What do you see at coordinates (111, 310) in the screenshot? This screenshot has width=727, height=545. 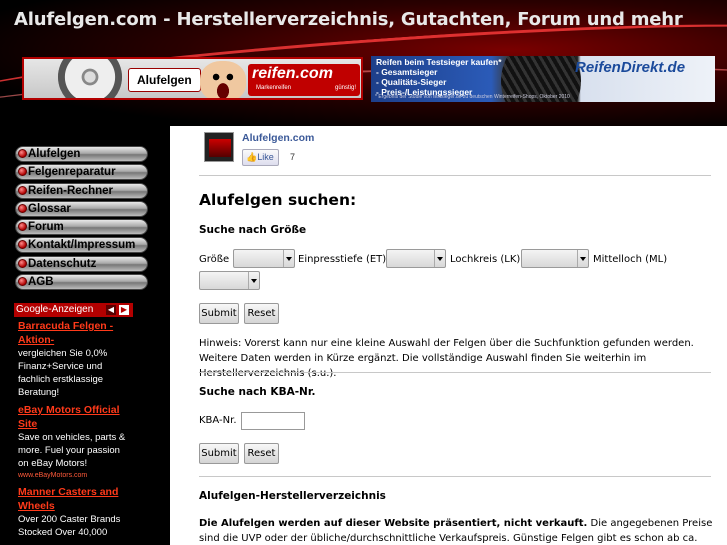 I see `ads-prev-icon: ◀` at bounding box center [111, 310].